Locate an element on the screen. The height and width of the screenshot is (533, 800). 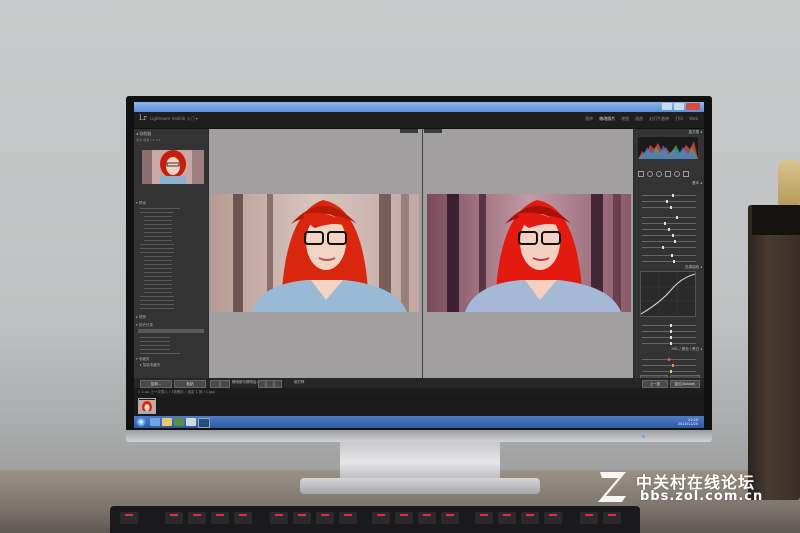
filmstrip-thumbnail is located at coordinates (147, 406).